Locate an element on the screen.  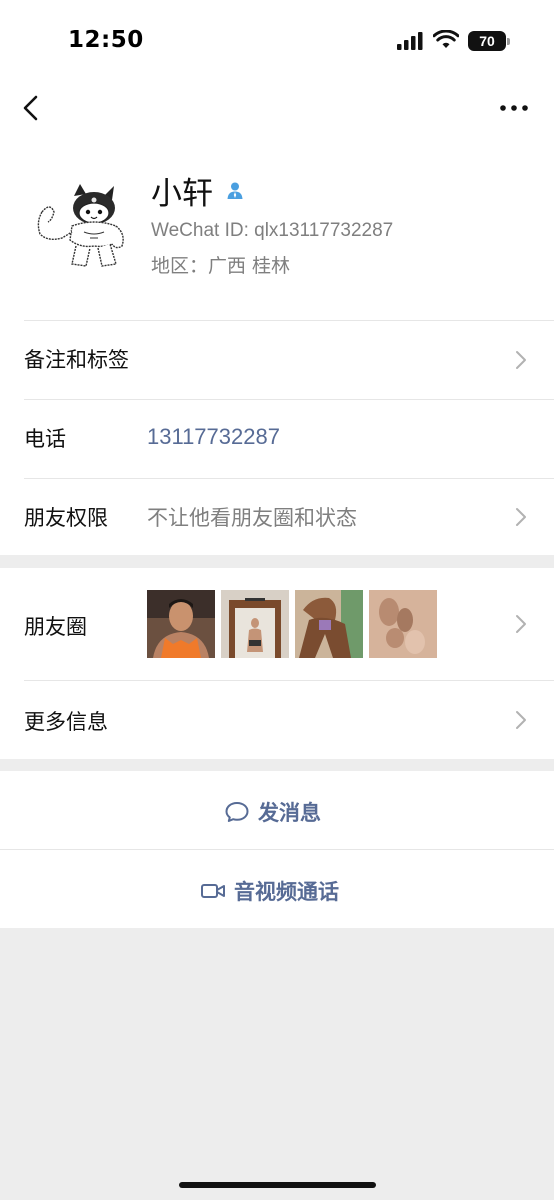
moments-thumbnails is located at coordinates (292, 624).